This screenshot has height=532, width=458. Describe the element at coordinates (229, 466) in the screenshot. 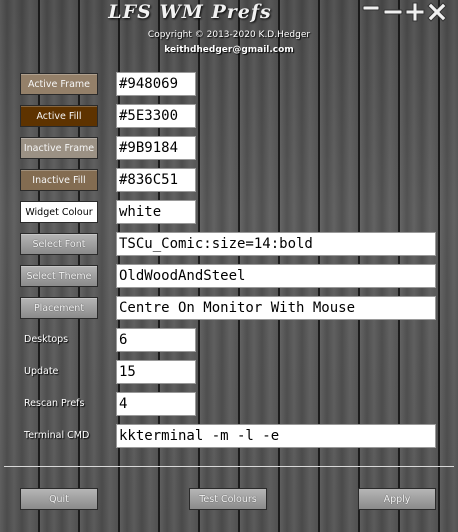

I see `divider` at that location.